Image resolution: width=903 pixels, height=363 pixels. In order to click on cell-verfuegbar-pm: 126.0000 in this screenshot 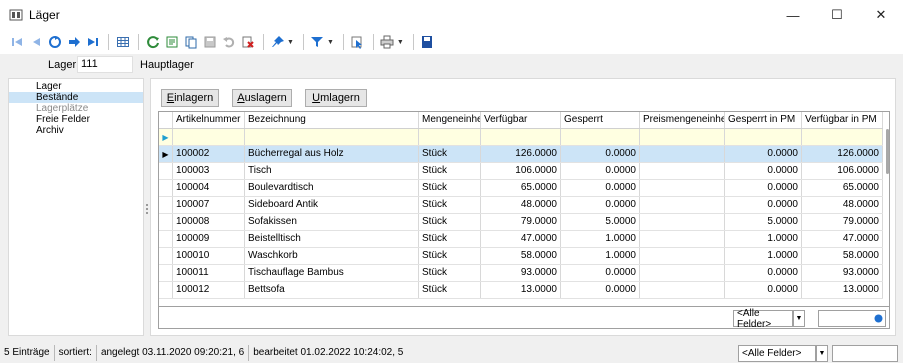, I will do `click(842, 154)`.